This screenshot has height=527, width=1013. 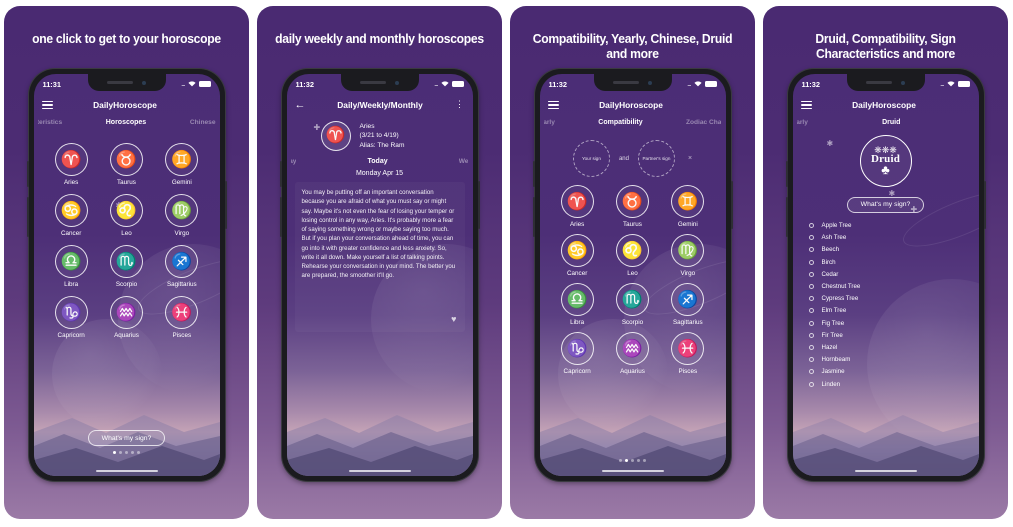 What do you see at coordinates (126, 122) in the screenshot?
I see `tab-horoscopes: Horoscopes` at bounding box center [126, 122].